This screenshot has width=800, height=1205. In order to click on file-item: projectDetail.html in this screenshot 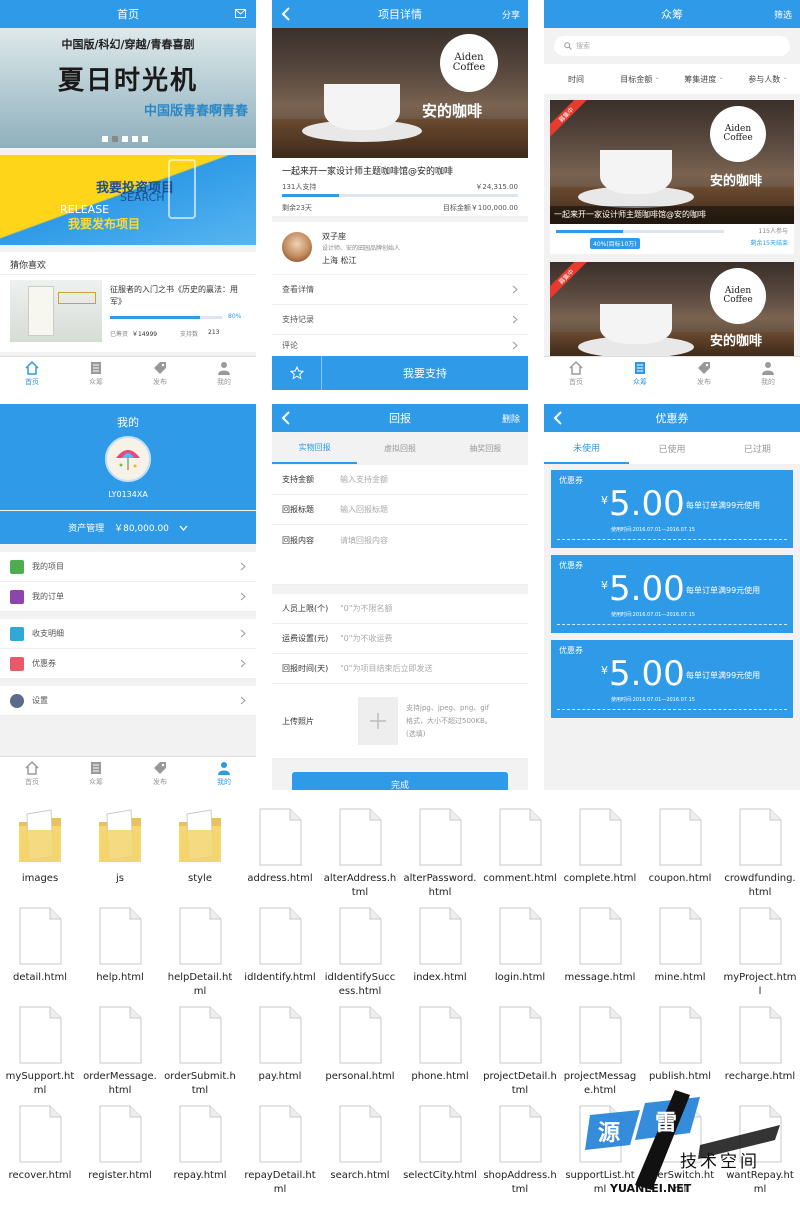, I will do `click(520, 1047)`.